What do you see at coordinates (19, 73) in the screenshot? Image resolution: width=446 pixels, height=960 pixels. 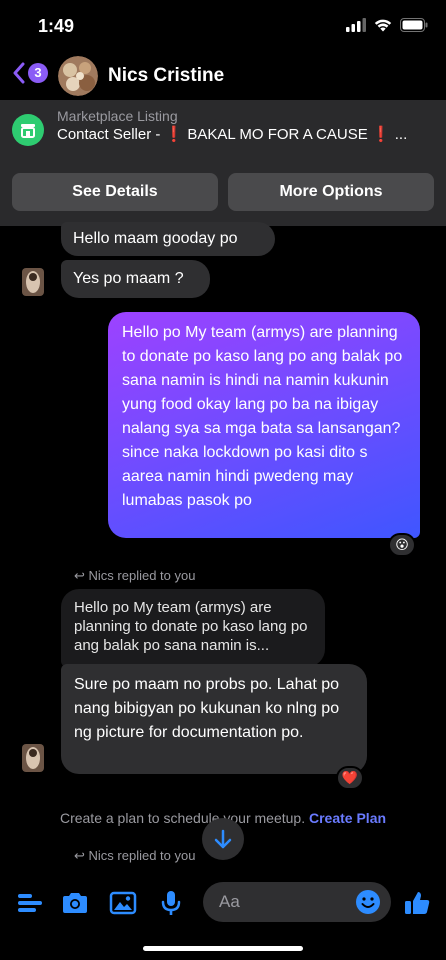 I see `chevron-left-icon` at bounding box center [19, 73].